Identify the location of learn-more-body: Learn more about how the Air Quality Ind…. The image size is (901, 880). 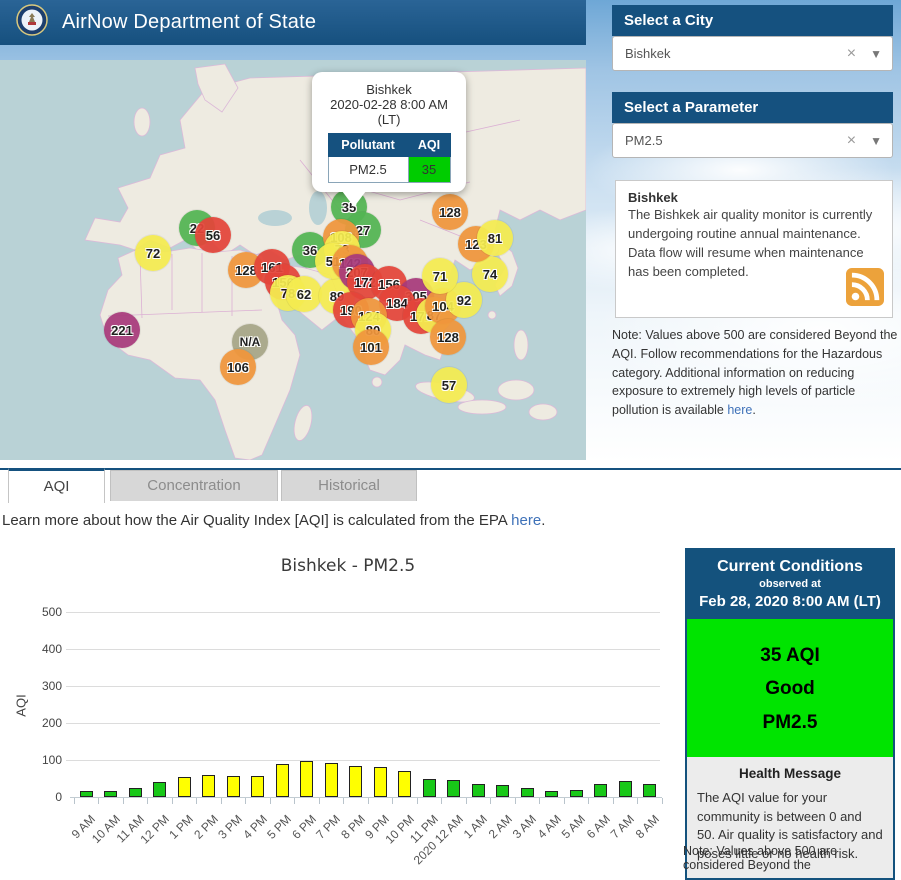
(257, 520).